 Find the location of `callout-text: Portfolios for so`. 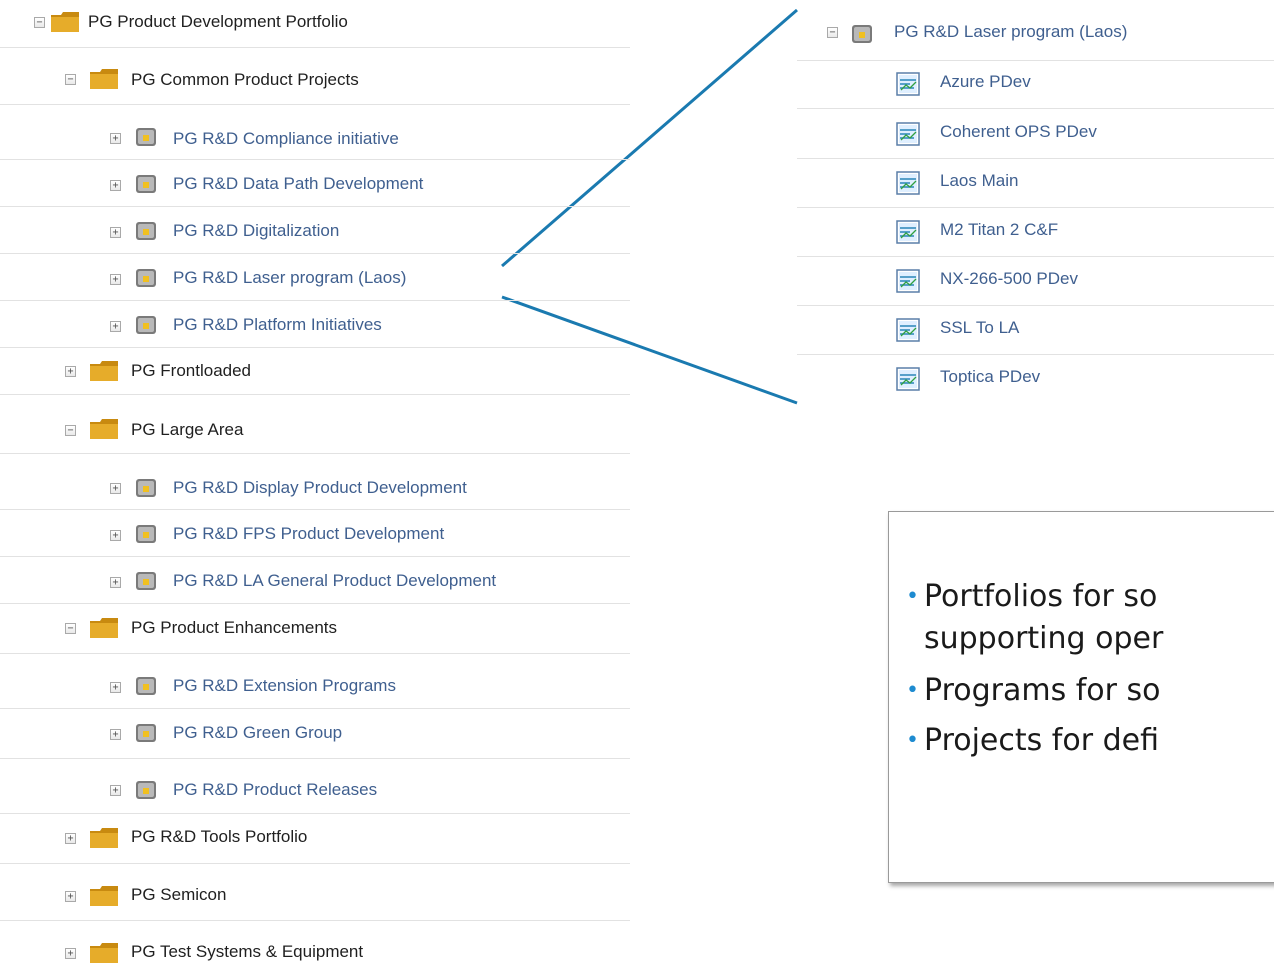

callout-text: Portfolios for so is located at coordinates (1041, 596).